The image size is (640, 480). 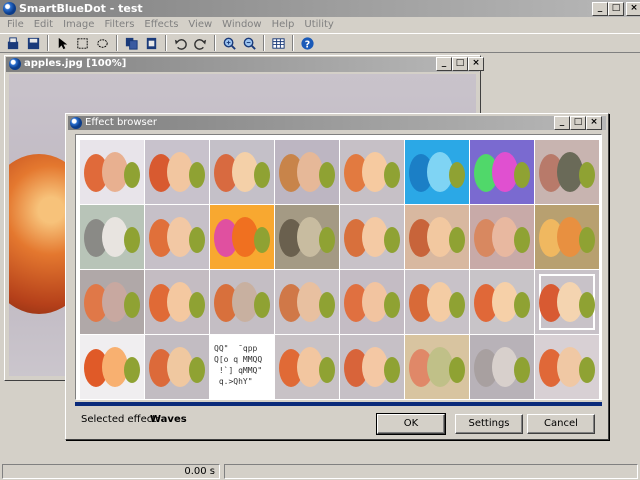 What do you see at coordinates (242, 367) in the screenshot?
I see `effect-thumbnail: QQ" ̄ qpp Q[o q MMQQ !`] qMMQ" q.>QhY"` at bounding box center [242, 367].